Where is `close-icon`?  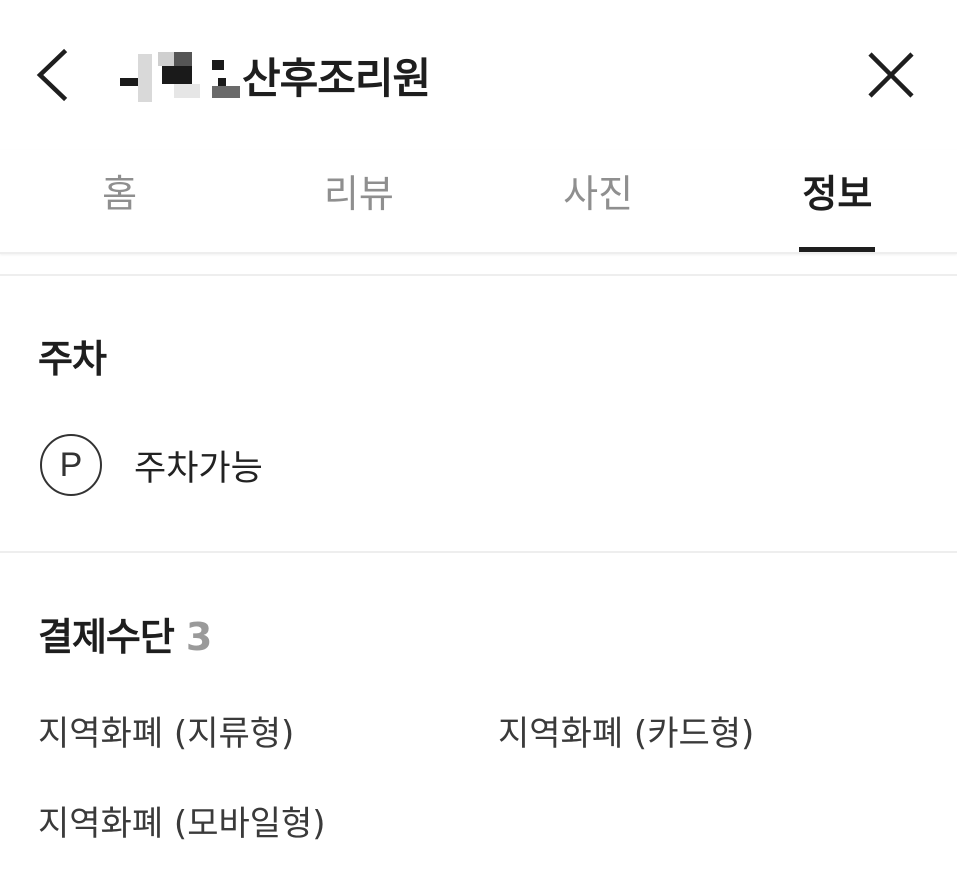 close-icon is located at coordinates (891, 75).